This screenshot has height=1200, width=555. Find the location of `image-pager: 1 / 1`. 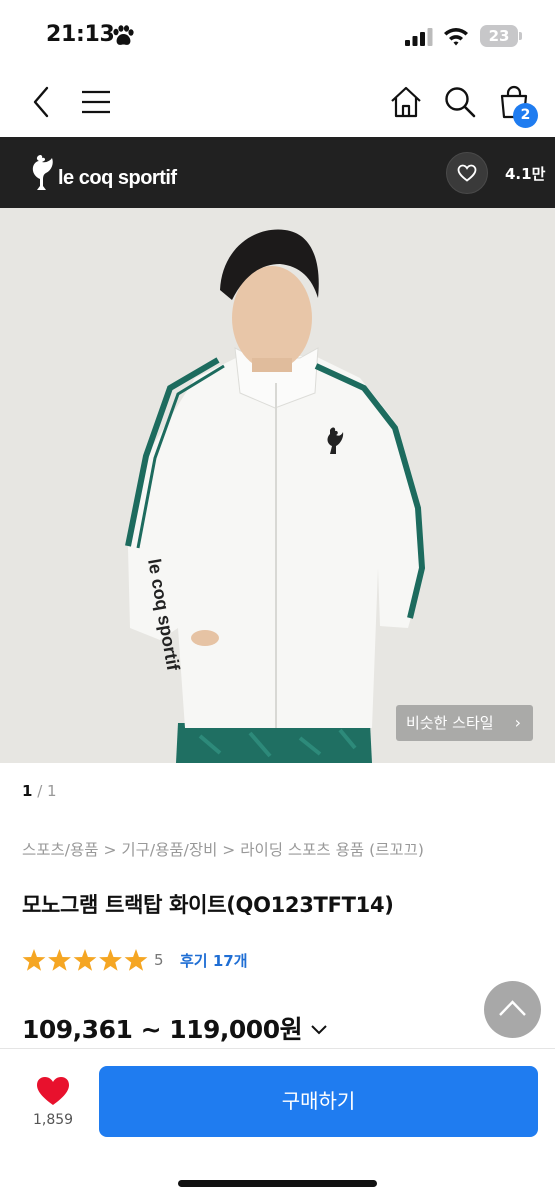

image-pager: 1 / 1 is located at coordinates (39, 791).